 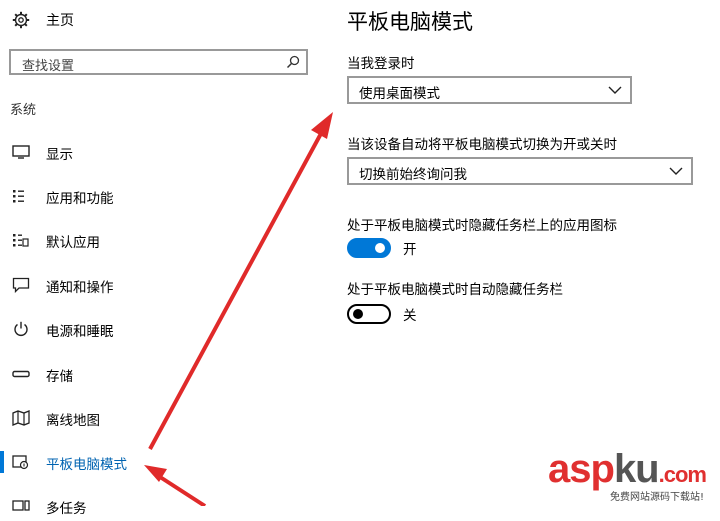 What do you see at coordinates (399, 94) in the screenshot?
I see `signin-value: 使用桌面模式` at bounding box center [399, 94].